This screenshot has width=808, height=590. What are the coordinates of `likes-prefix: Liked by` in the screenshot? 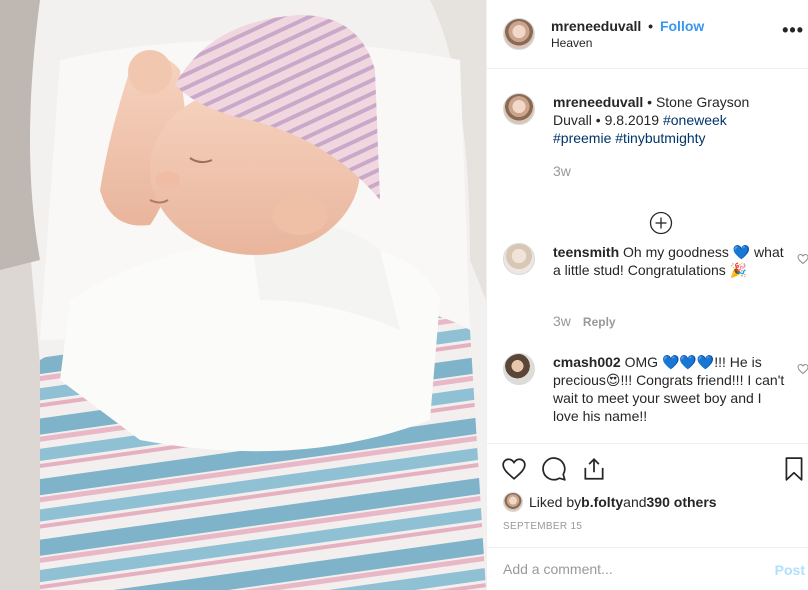 It's located at (555, 502).